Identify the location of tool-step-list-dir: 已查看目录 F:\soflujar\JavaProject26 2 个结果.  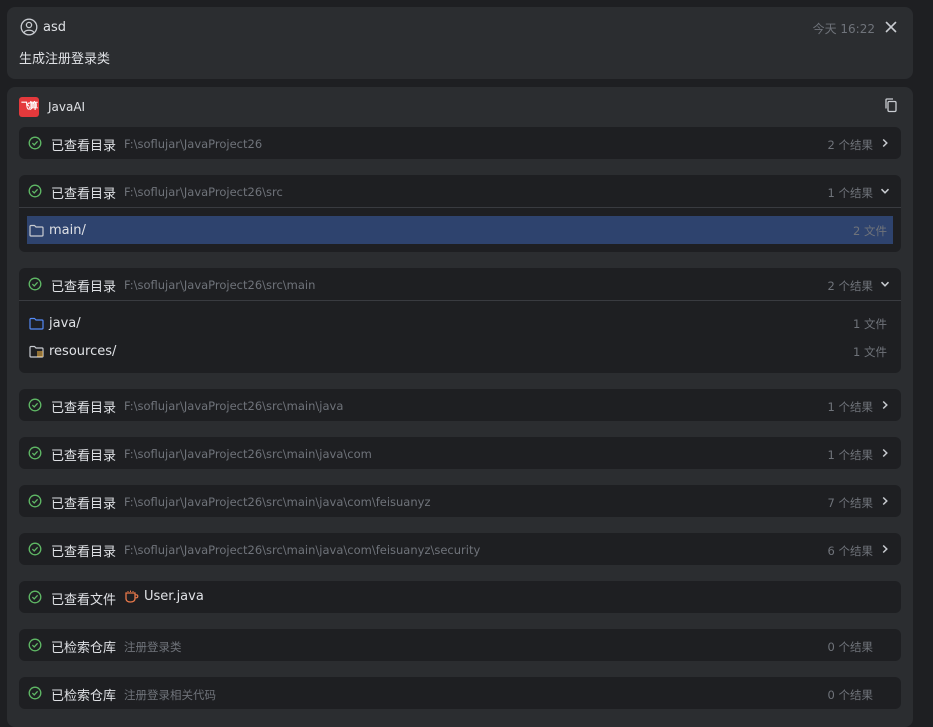
(460, 143).